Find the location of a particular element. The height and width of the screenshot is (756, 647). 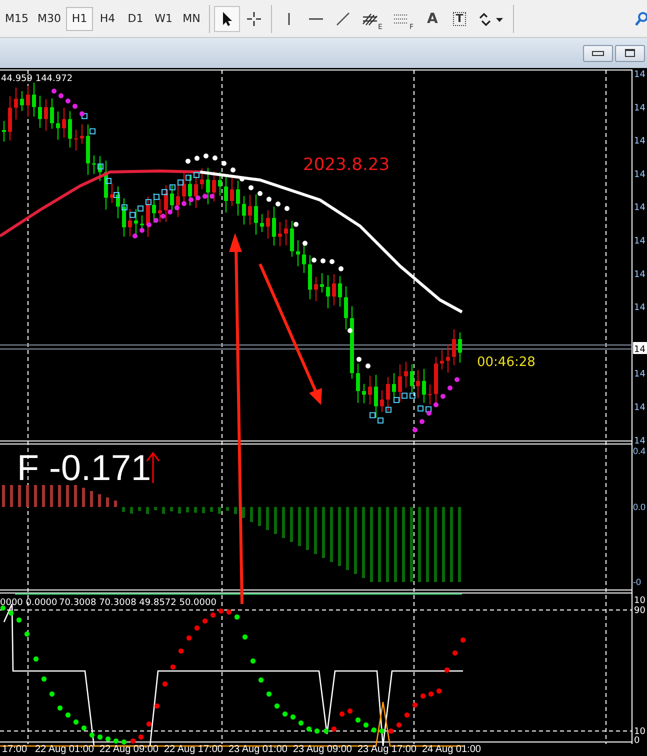

current-price-label: 14 is located at coordinates (640, 348).